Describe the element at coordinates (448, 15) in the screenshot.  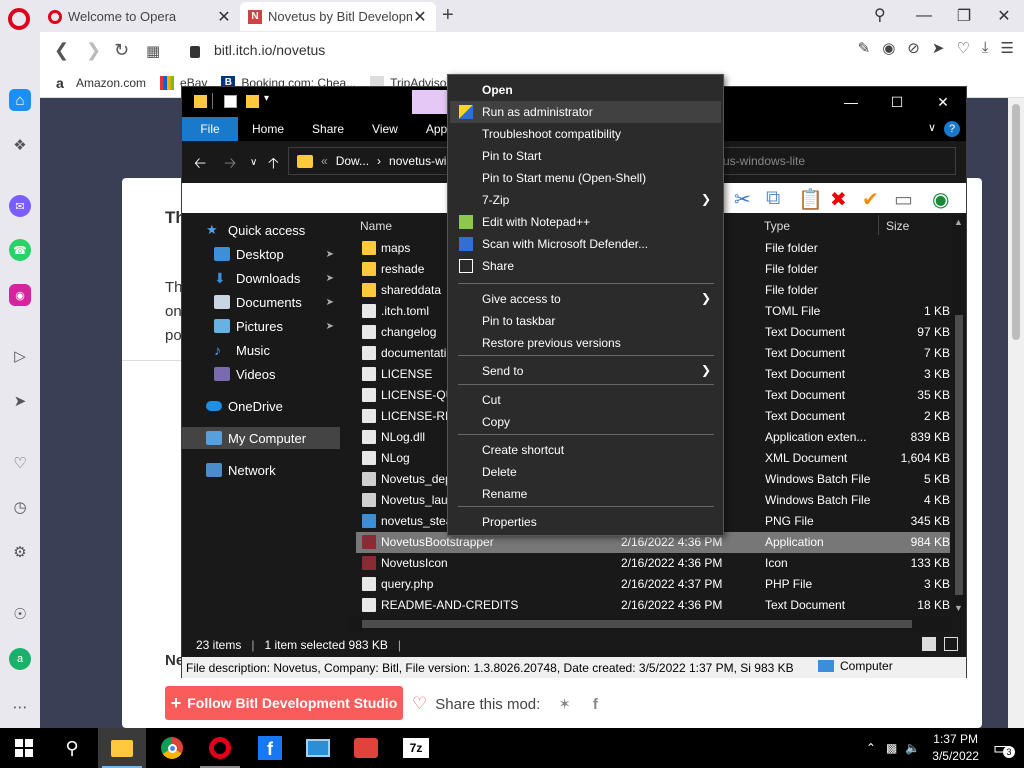
I see `new-tab-button: +` at that location.